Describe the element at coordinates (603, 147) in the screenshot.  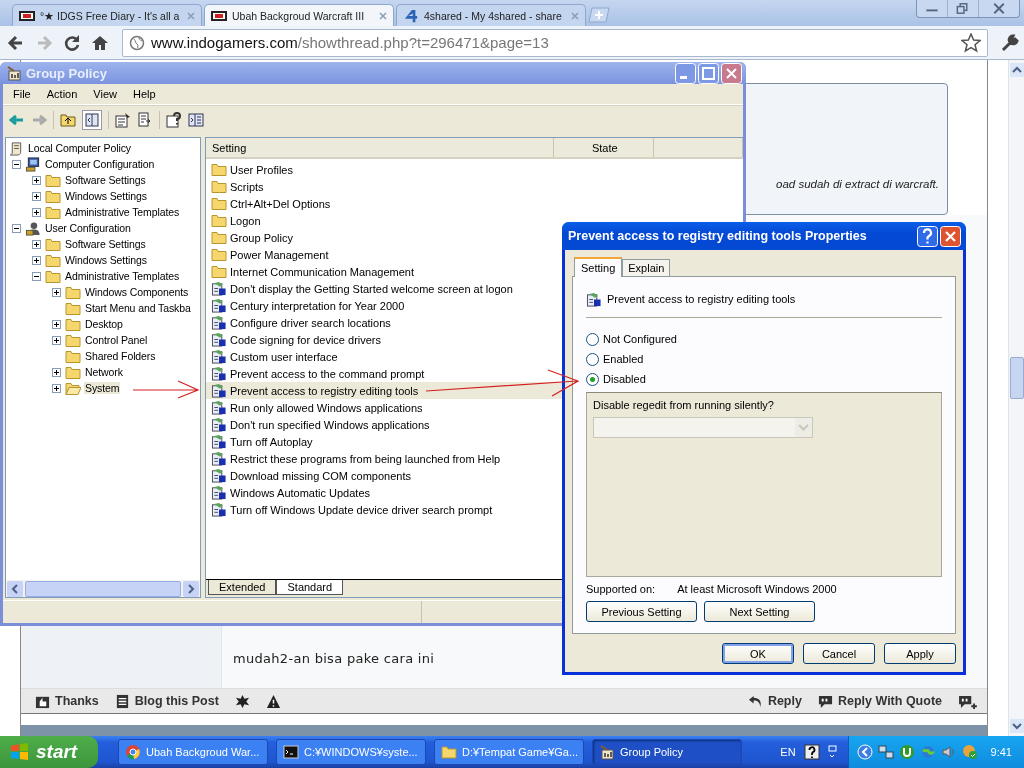
I see `column-header: State` at that location.